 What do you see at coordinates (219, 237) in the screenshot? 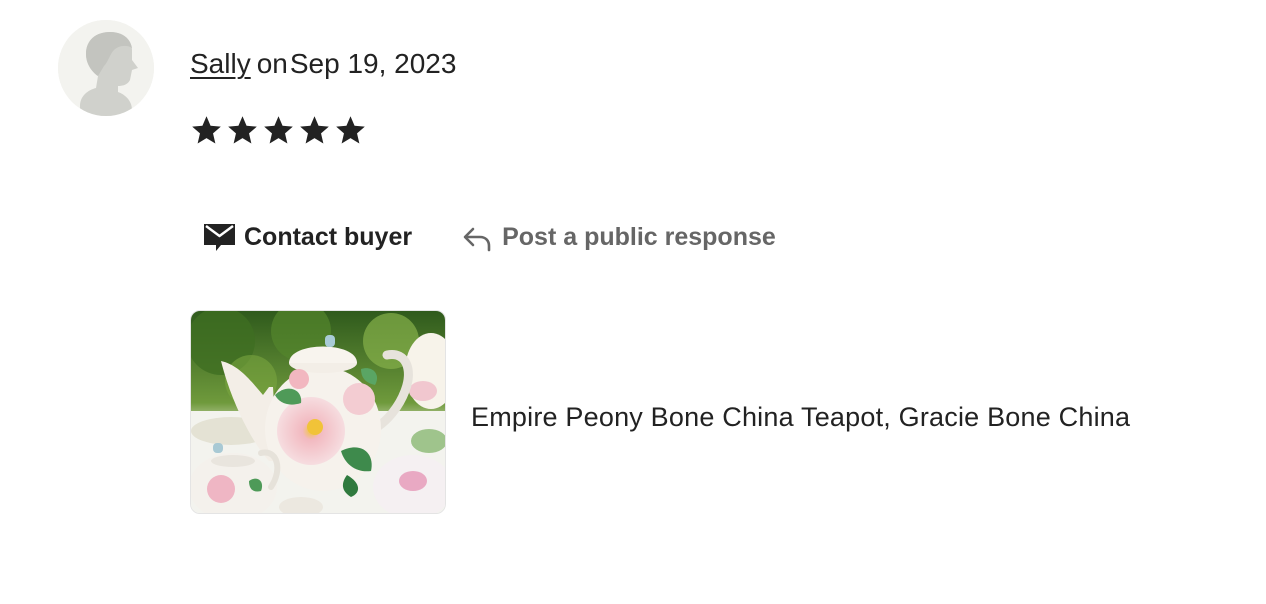
I see `envelope-icon` at bounding box center [219, 237].